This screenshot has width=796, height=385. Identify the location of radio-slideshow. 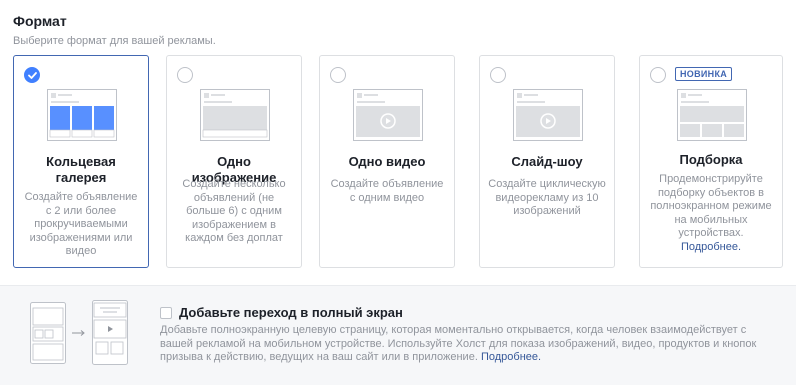
(498, 75).